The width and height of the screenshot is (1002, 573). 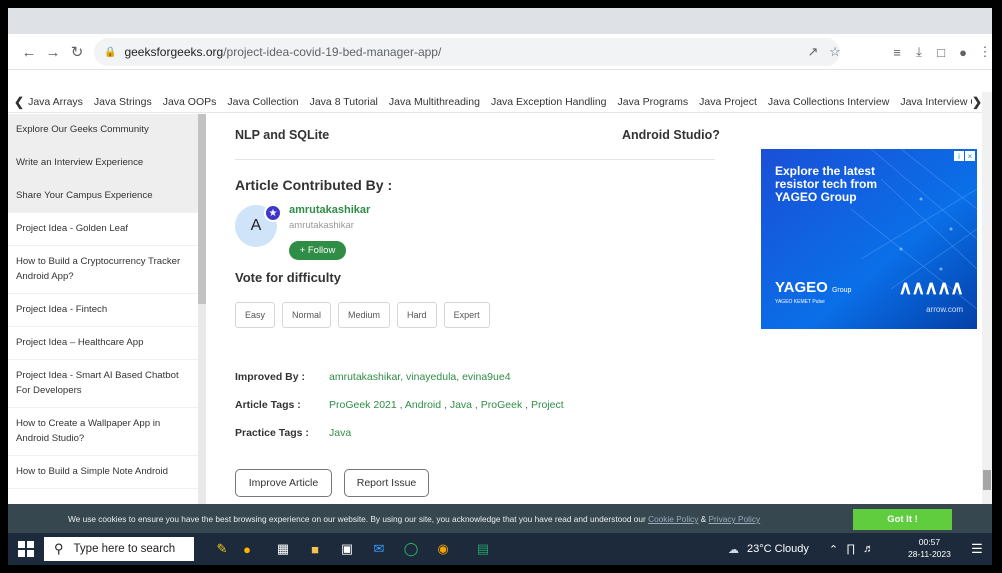 I want to click on sidebar-item-fintech: Project Idea - Fintech, so click(x=103, y=310).